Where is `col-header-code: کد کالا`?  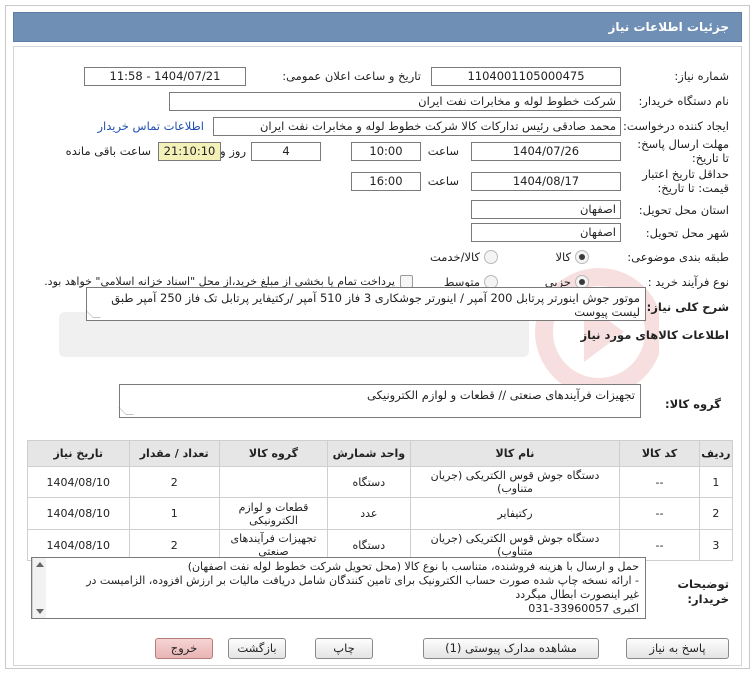
col-header-code: کد کالا is located at coordinates (659, 453).